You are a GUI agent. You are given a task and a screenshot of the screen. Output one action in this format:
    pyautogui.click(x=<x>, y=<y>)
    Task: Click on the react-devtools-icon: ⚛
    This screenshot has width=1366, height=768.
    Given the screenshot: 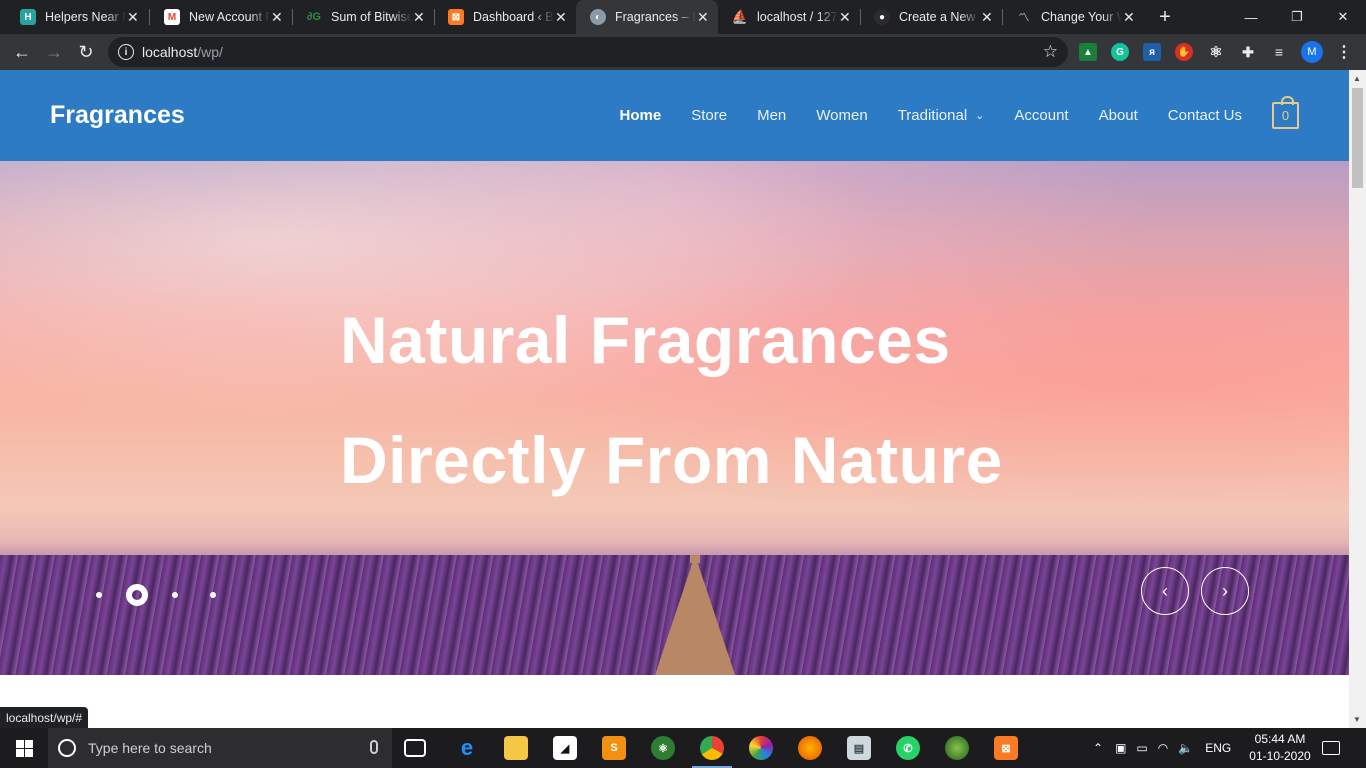 What is the action you would take?
    pyautogui.click(x=1216, y=52)
    